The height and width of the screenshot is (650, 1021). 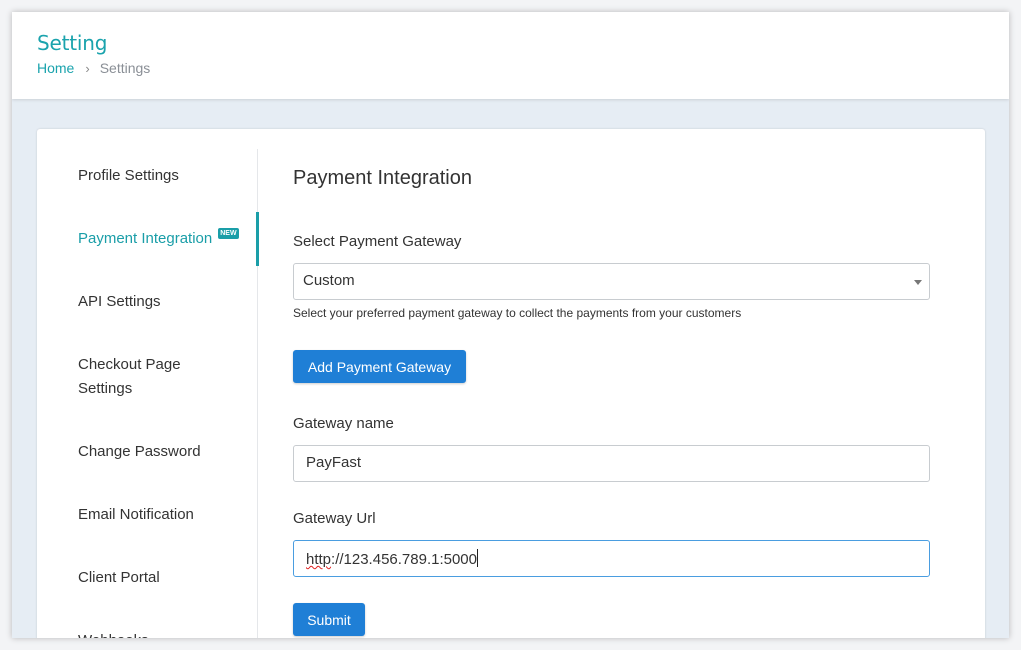 I want to click on breadcrumb-current: Settings, so click(x=125, y=68).